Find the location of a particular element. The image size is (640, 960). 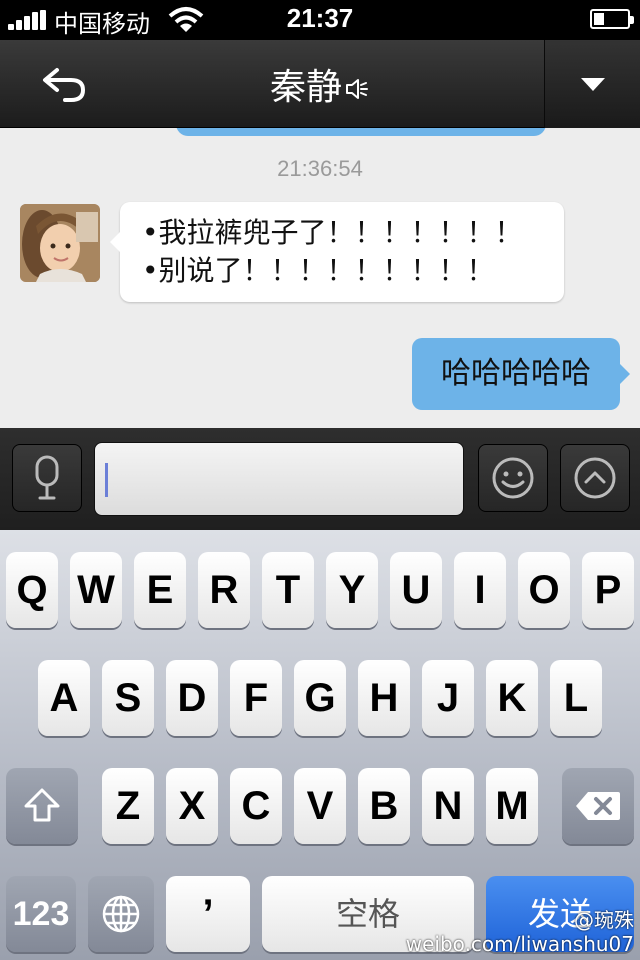

status-time: 21:37 is located at coordinates (320, 18).